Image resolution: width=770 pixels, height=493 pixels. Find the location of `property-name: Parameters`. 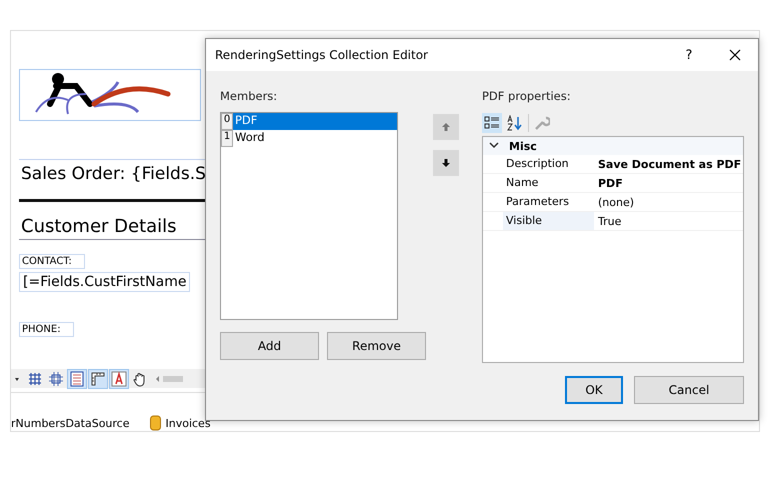

property-name: Parameters is located at coordinates (548, 202).